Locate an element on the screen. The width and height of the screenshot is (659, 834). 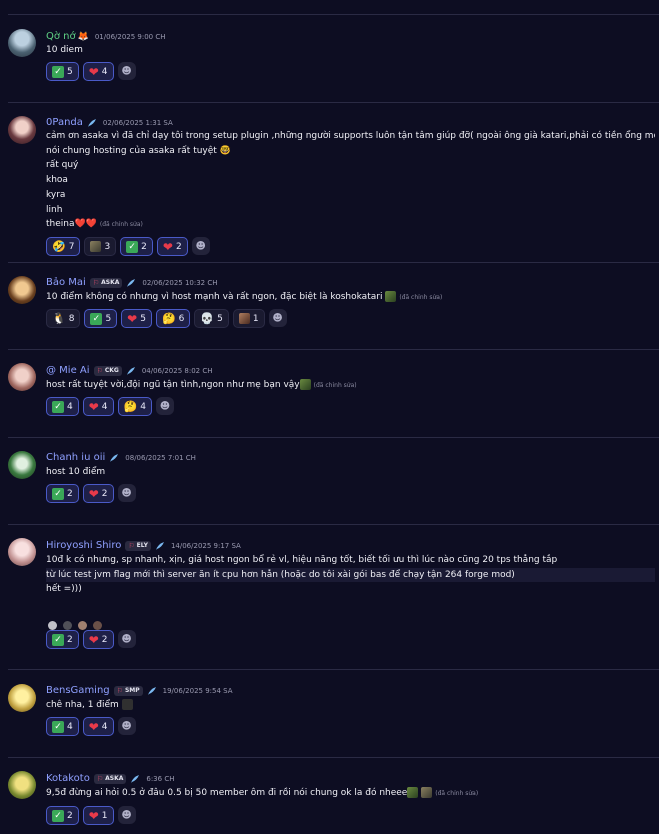
timestamp: 6:36 CH is located at coordinates (160, 778).